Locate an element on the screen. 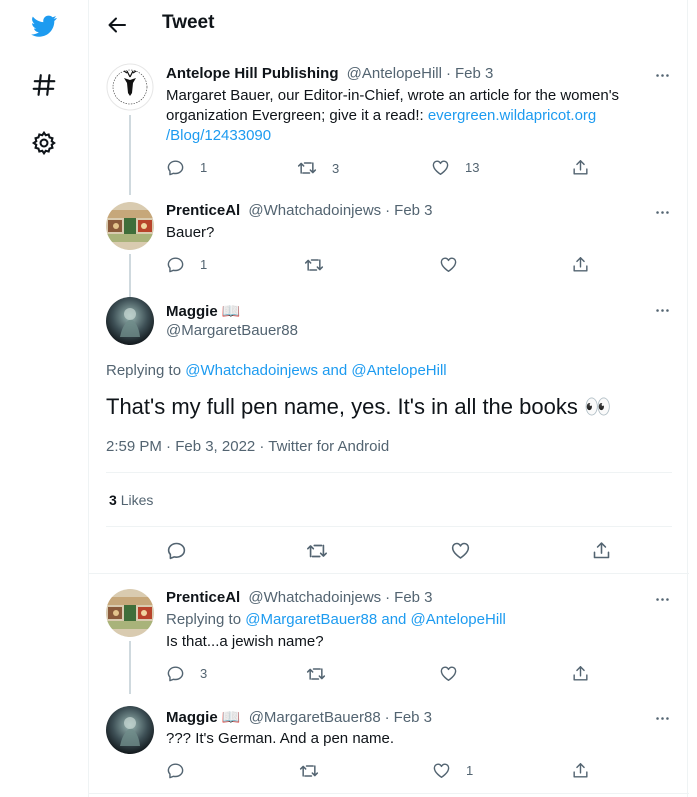 Image resolution: width=697 pixels, height=797 pixels. gear-icon is located at coordinates (44, 143).